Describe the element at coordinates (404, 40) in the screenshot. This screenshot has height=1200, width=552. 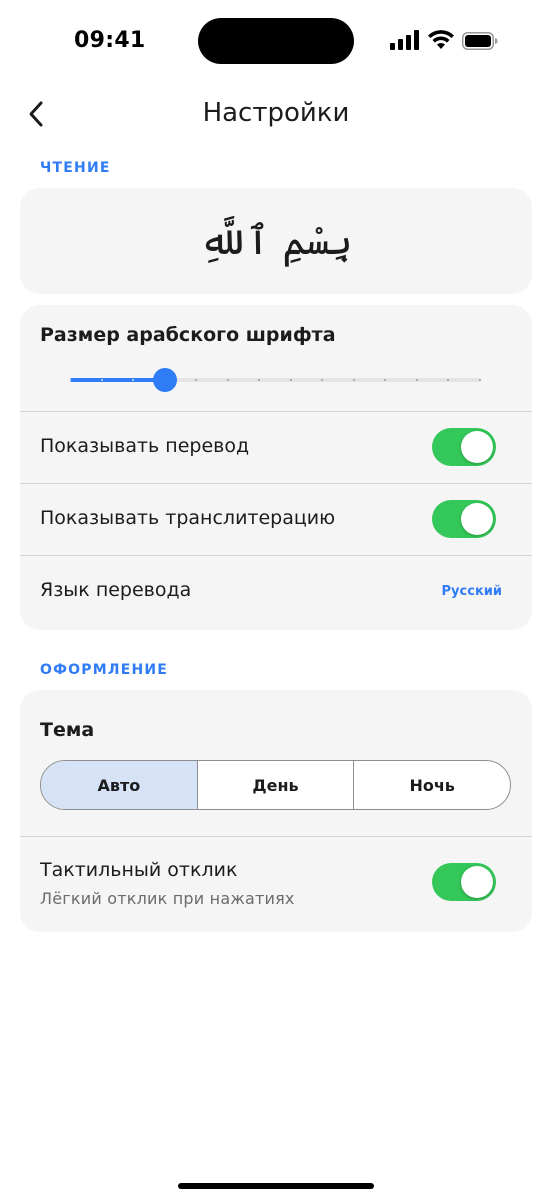
I see `cellular-signal-icon` at that location.